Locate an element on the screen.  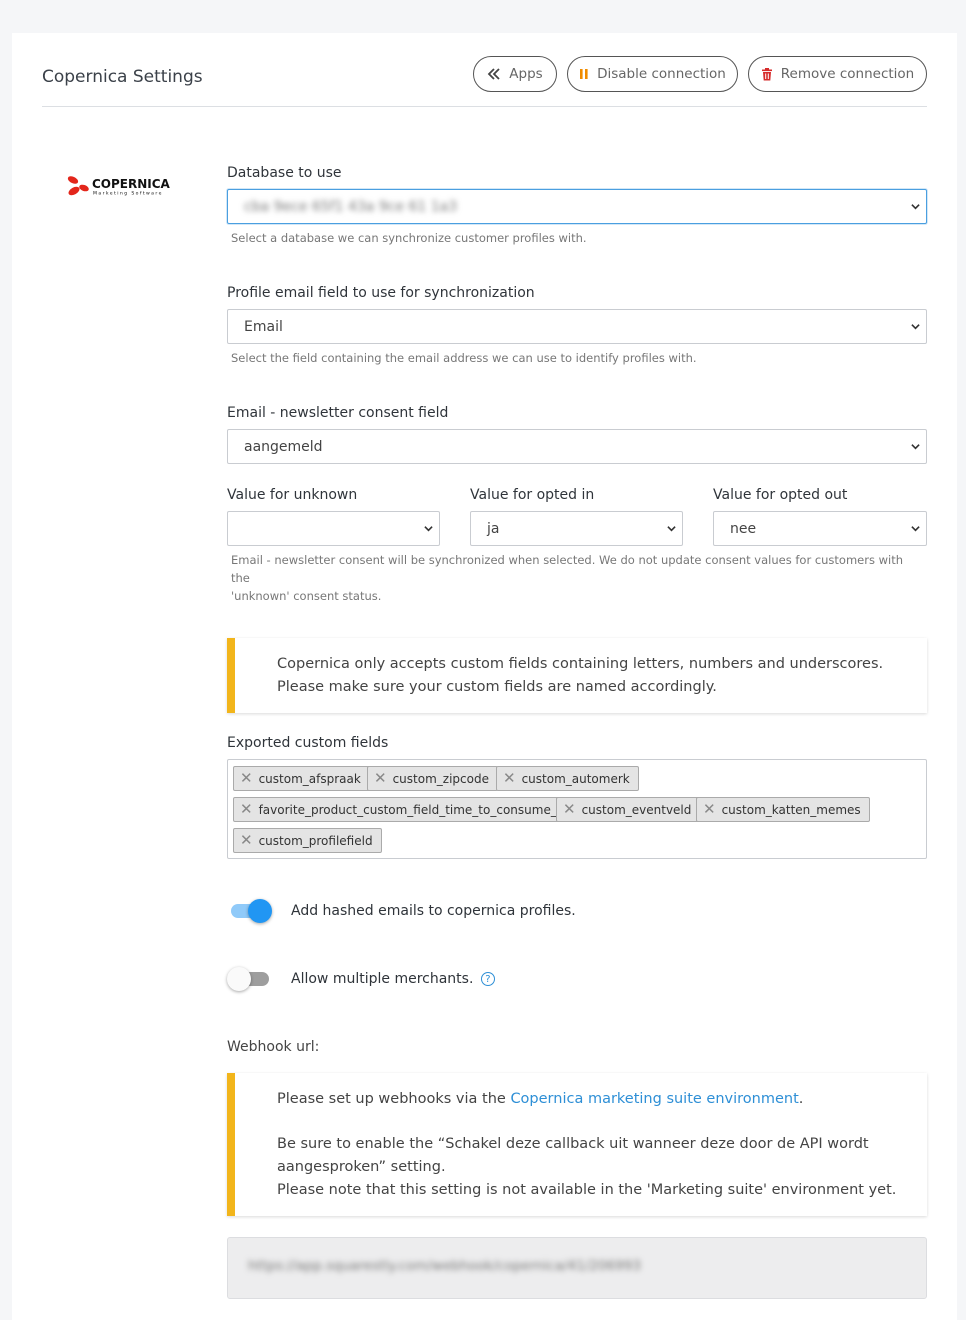
webhook-notice-suffix: . is located at coordinates (801, 1099).